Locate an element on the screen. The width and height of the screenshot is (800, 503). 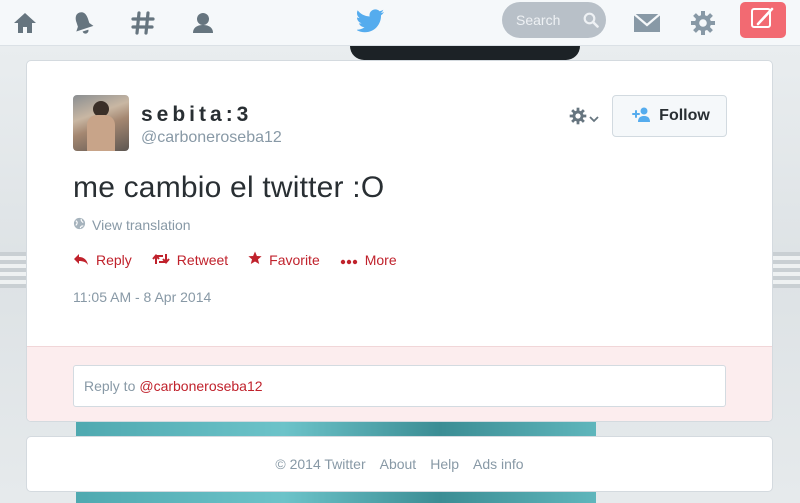
footer: © 2014 Twitter About Help Ads info is located at coordinates (399, 464).